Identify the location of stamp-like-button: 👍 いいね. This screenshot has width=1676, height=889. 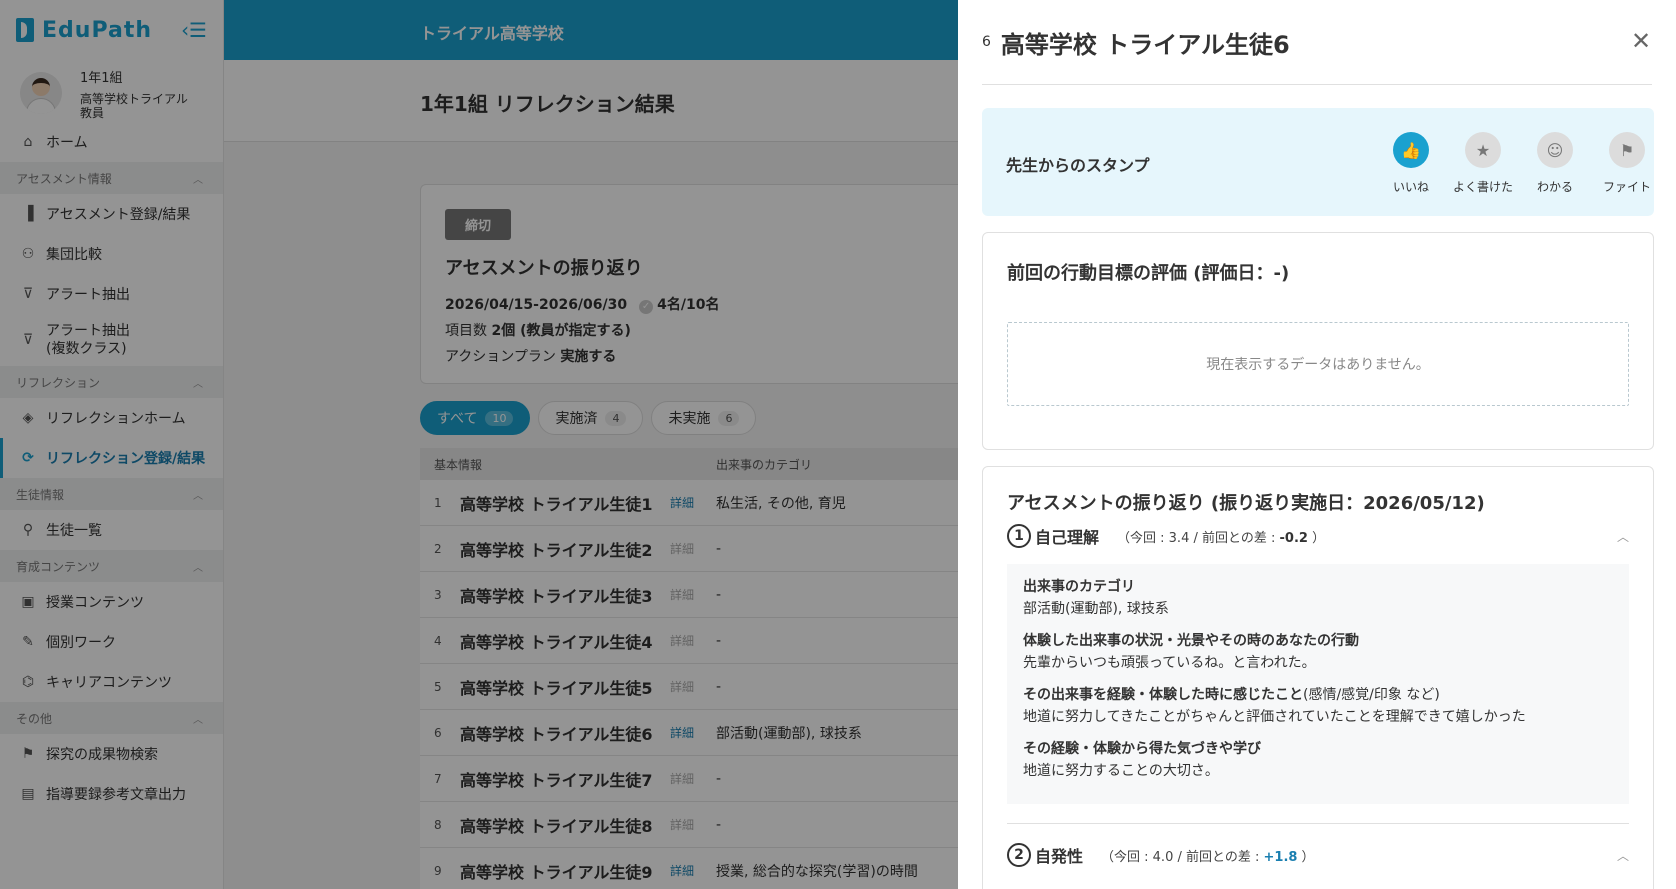
(1411, 163).